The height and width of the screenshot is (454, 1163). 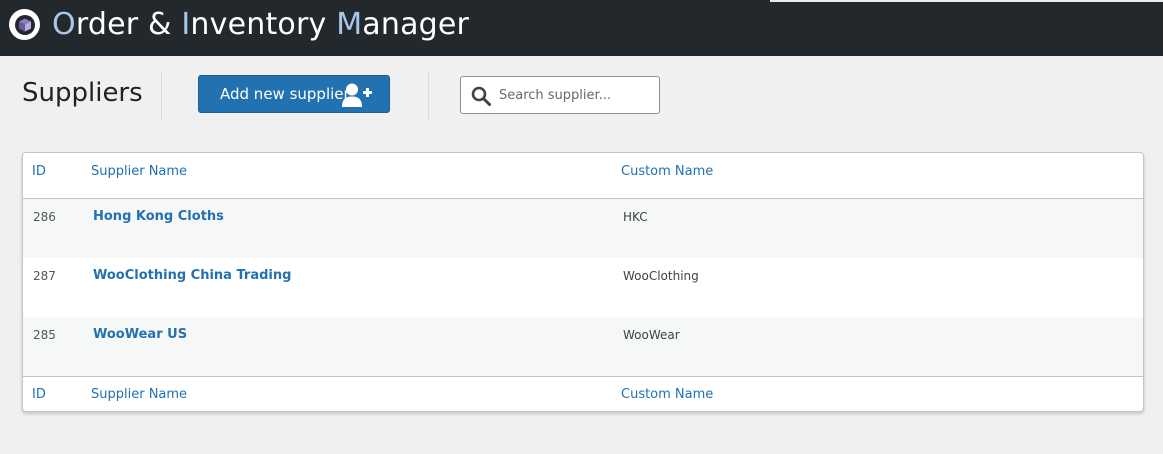 What do you see at coordinates (481, 98) in the screenshot?
I see `search-icon` at bounding box center [481, 98].